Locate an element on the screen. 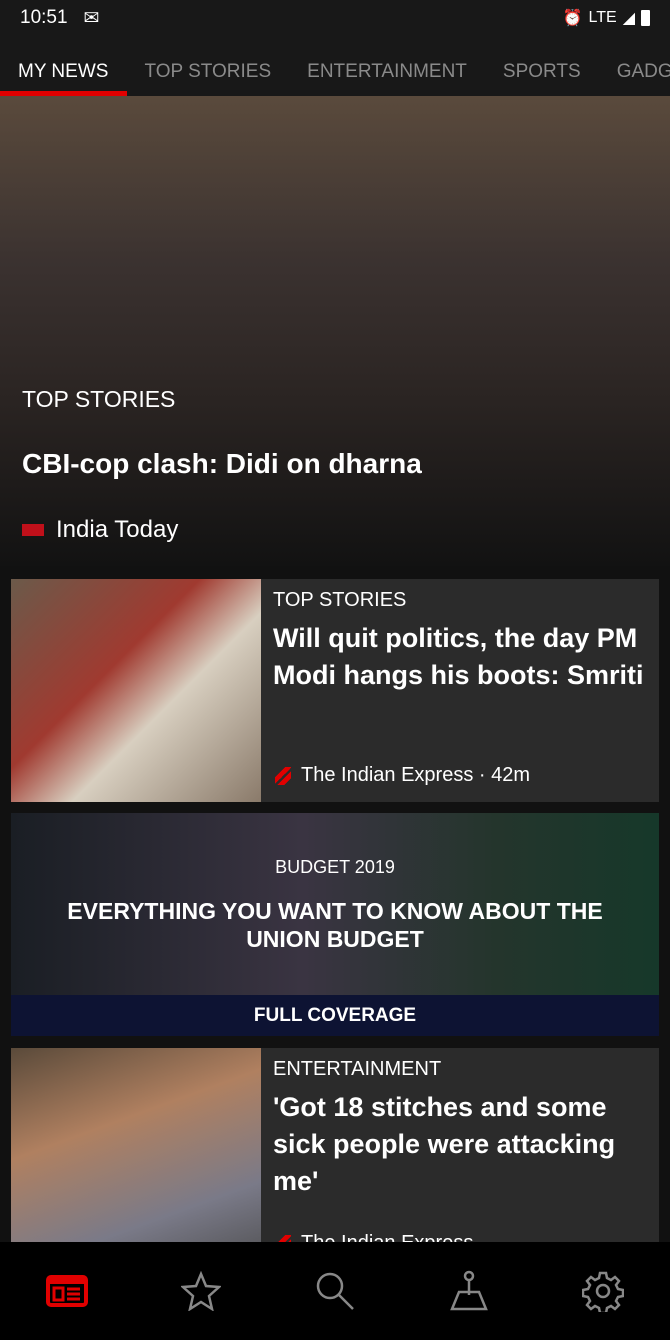 The height and width of the screenshot is (1340, 670). tab-top-stories: TOP STORIES is located at coordinates (207, 66).